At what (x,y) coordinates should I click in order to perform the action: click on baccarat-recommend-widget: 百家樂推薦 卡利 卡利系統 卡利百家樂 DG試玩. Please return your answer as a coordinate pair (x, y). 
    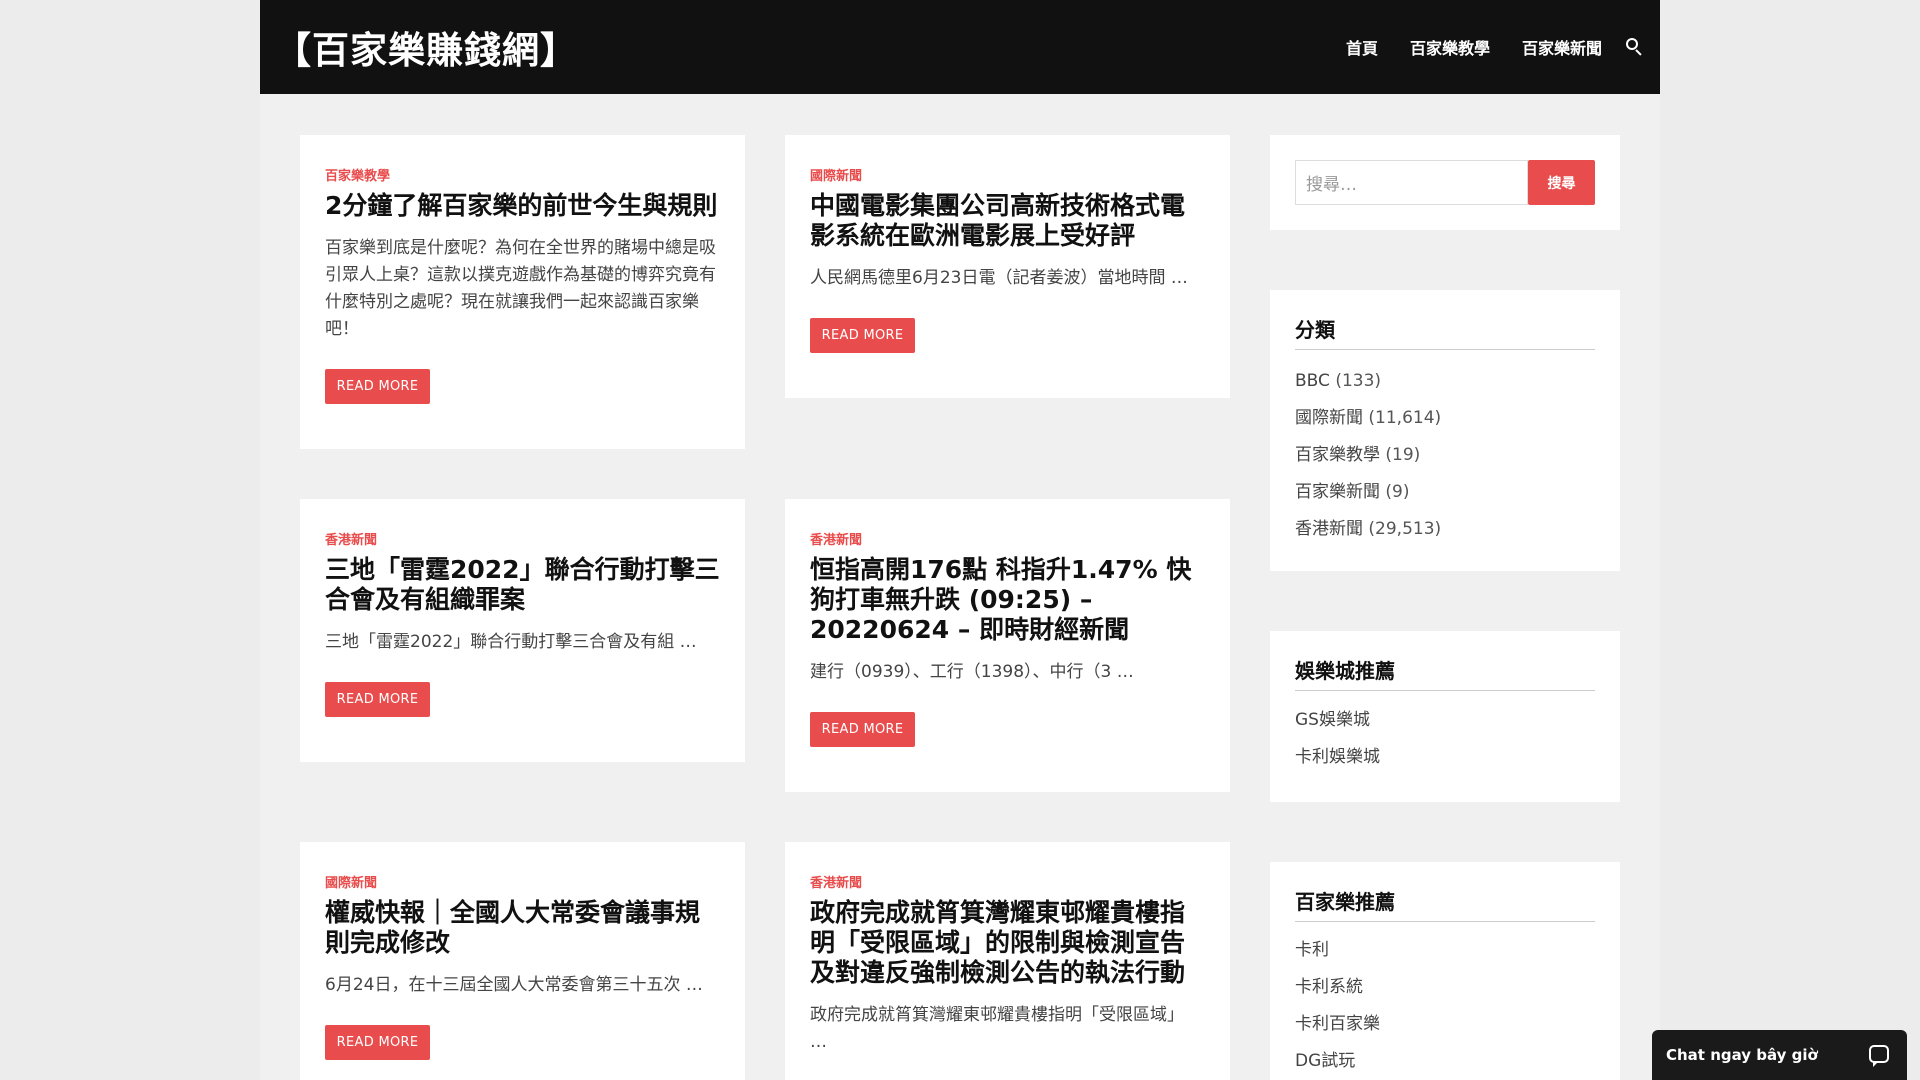
    Looking at the image, I should click on (1445, 971).